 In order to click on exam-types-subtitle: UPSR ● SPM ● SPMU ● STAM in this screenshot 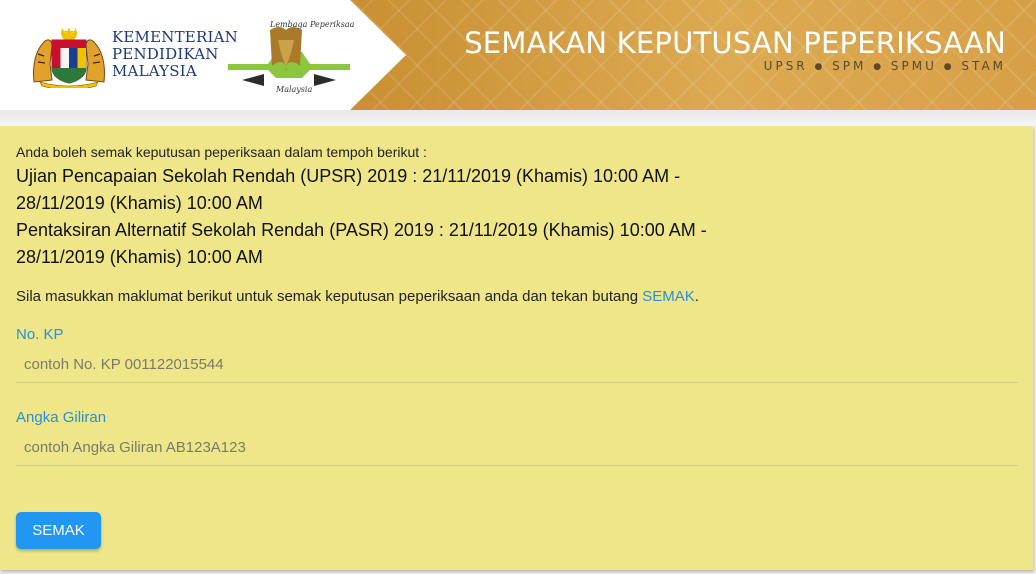, I will do `click(885, 66)`.